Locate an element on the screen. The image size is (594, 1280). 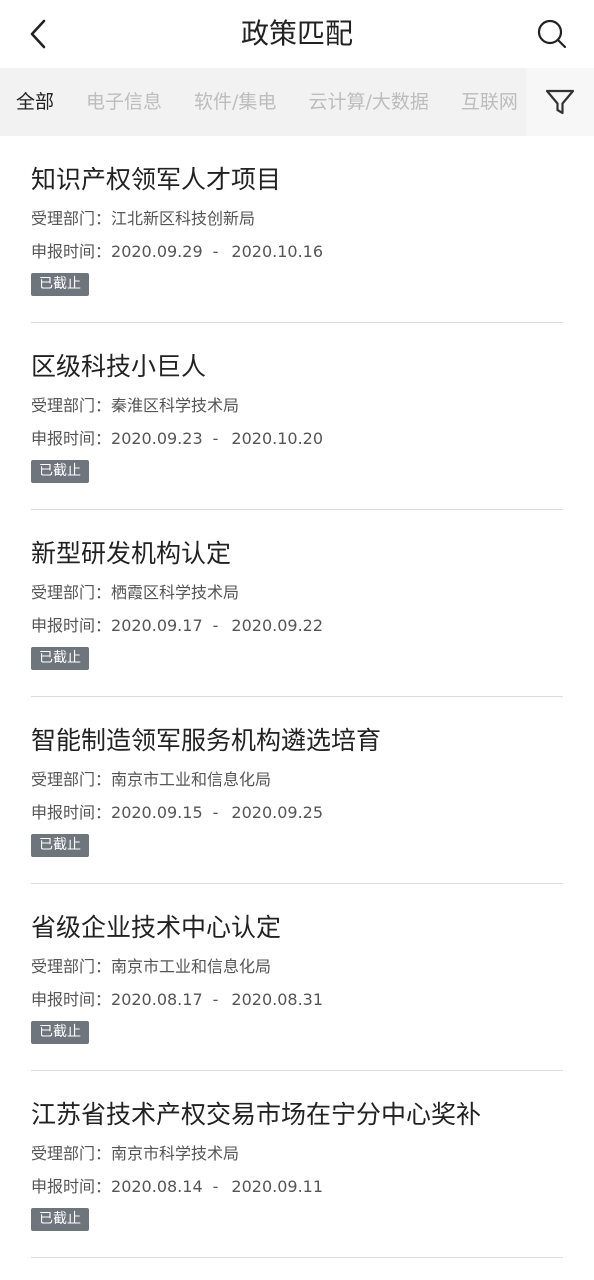
department-value: 江北新区科技创新局 is located at coordinates (183, 218).